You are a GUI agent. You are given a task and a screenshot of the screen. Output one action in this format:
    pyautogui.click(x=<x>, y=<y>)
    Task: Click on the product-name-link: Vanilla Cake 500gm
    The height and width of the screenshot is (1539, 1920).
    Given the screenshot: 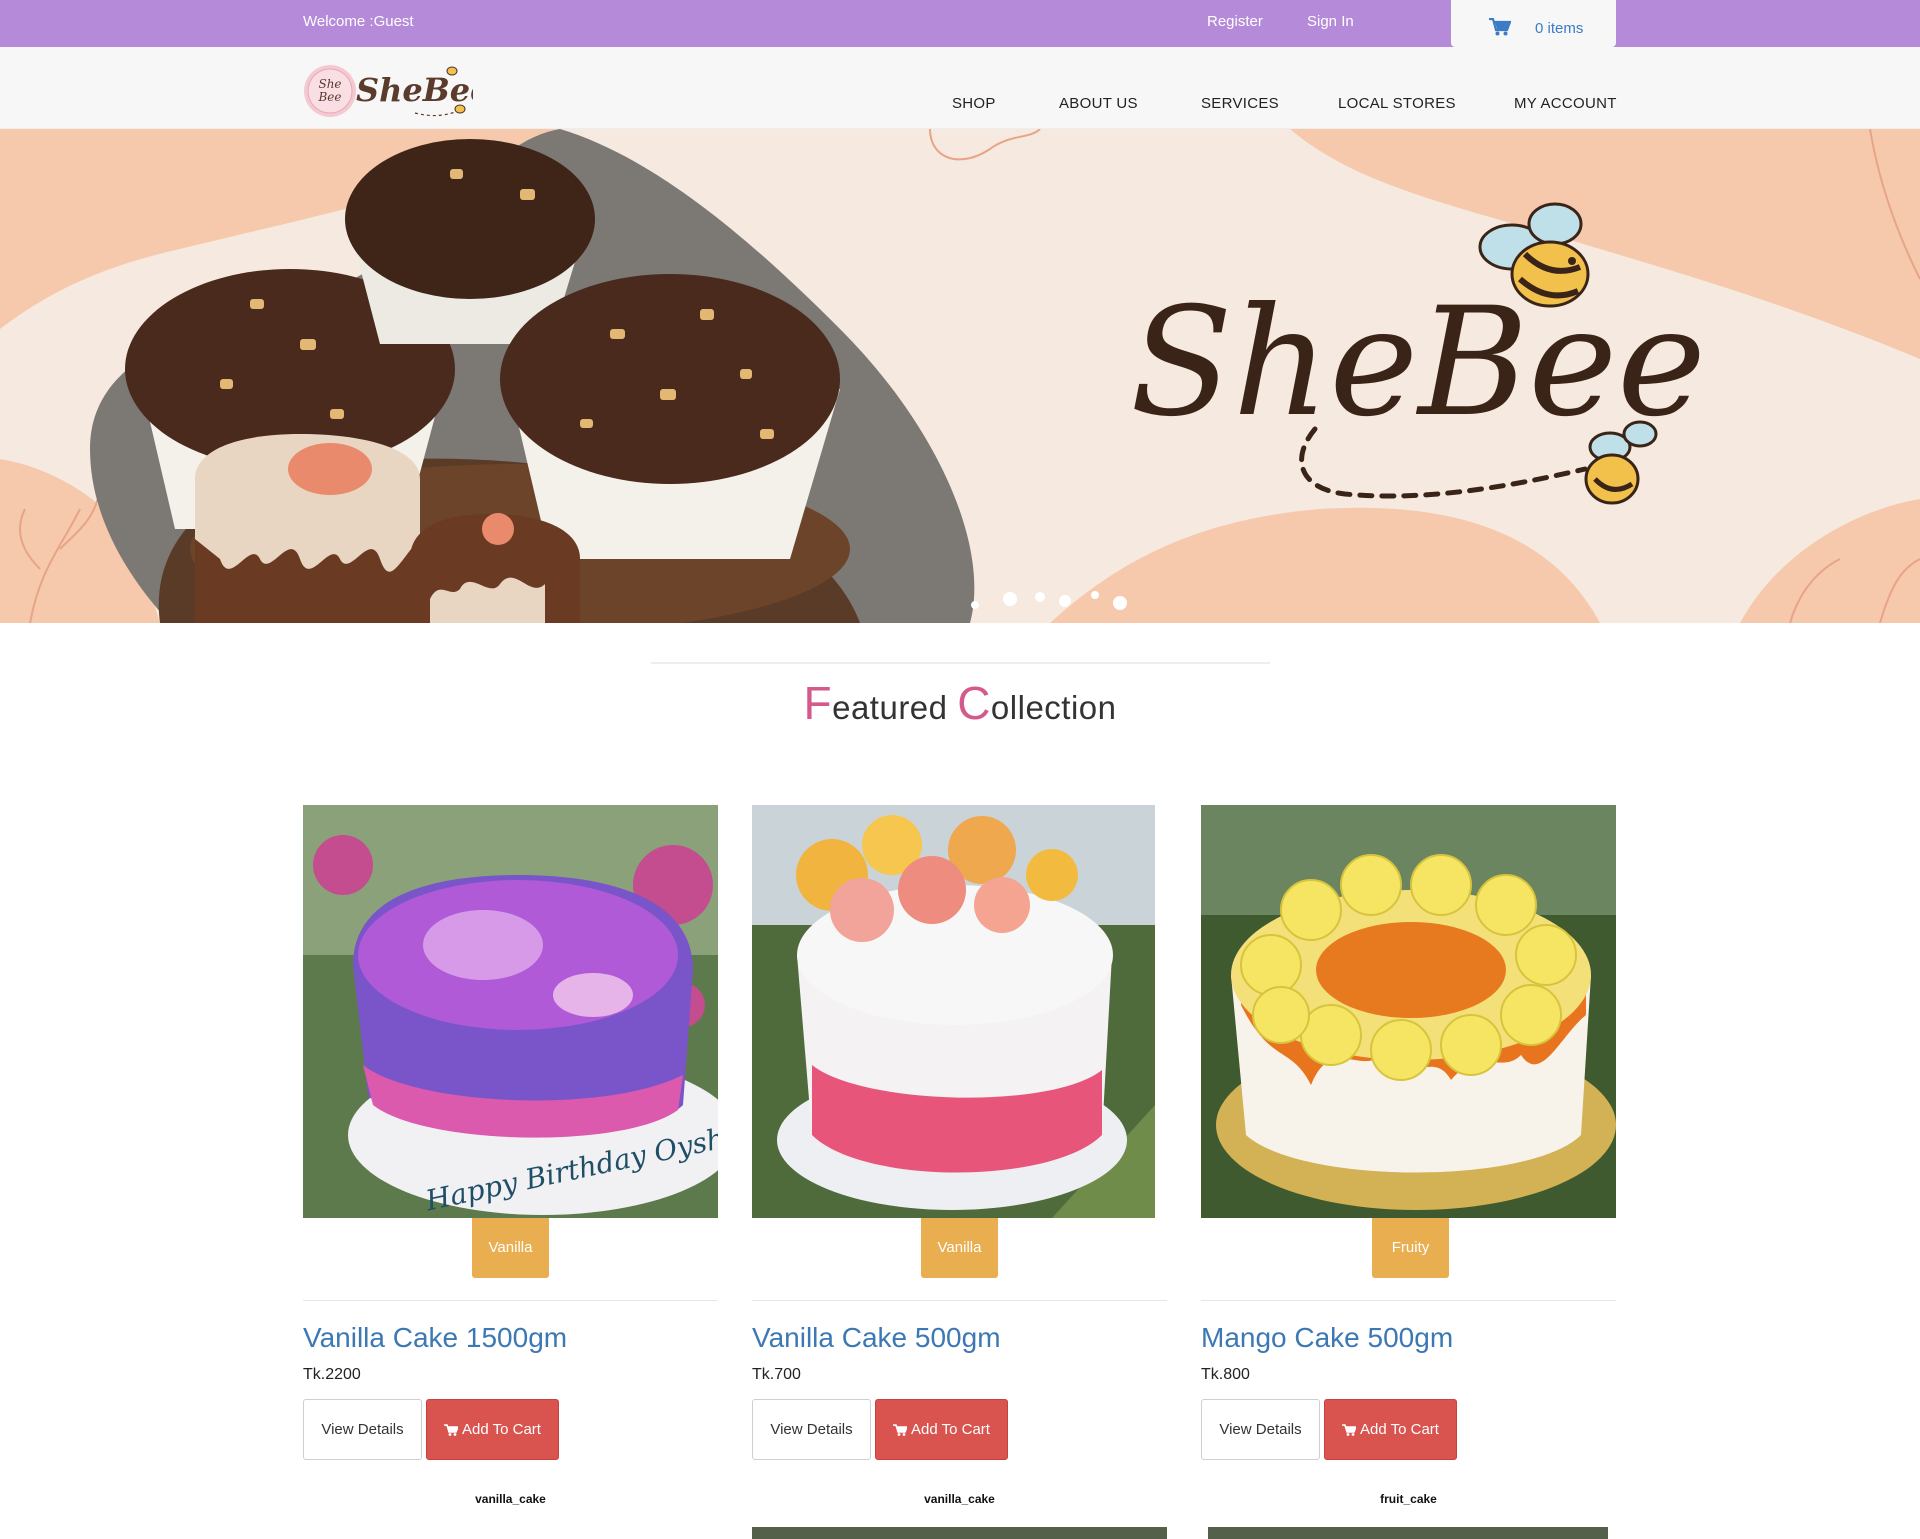 What is the action you would take?
    pyautogui.click(x=876, y=1338)
    